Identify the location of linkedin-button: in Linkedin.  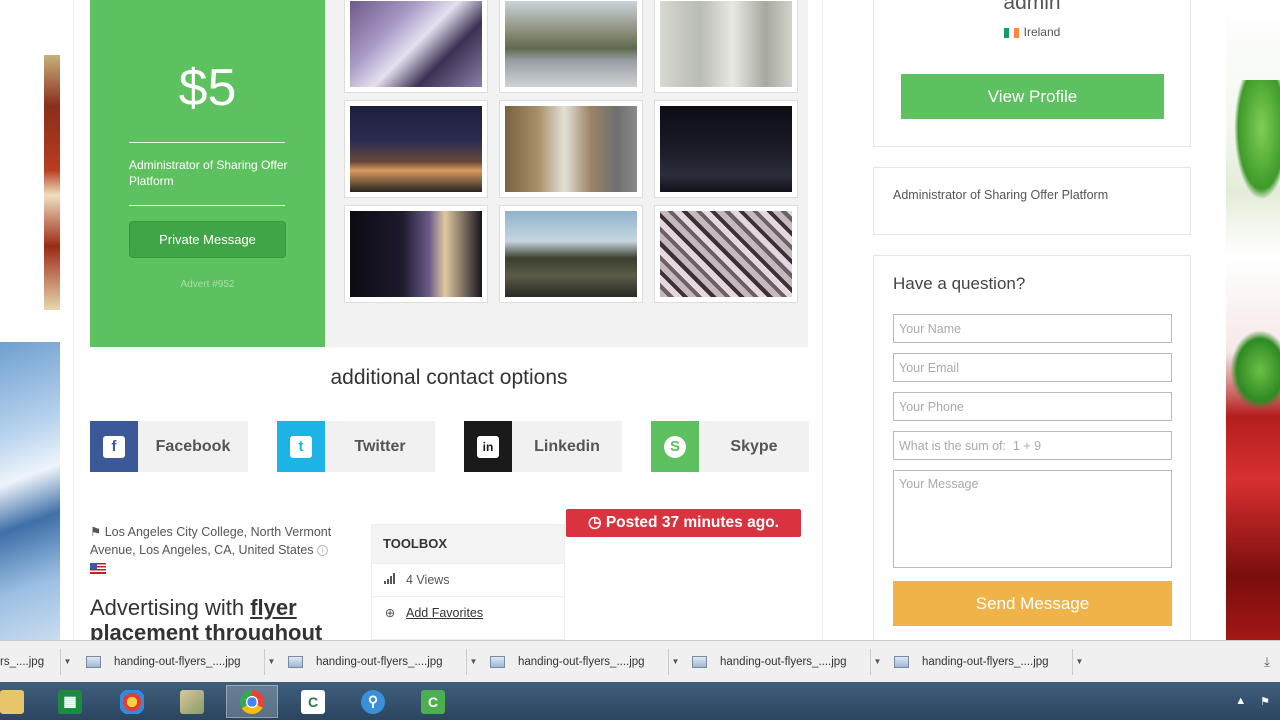
(543, 446).